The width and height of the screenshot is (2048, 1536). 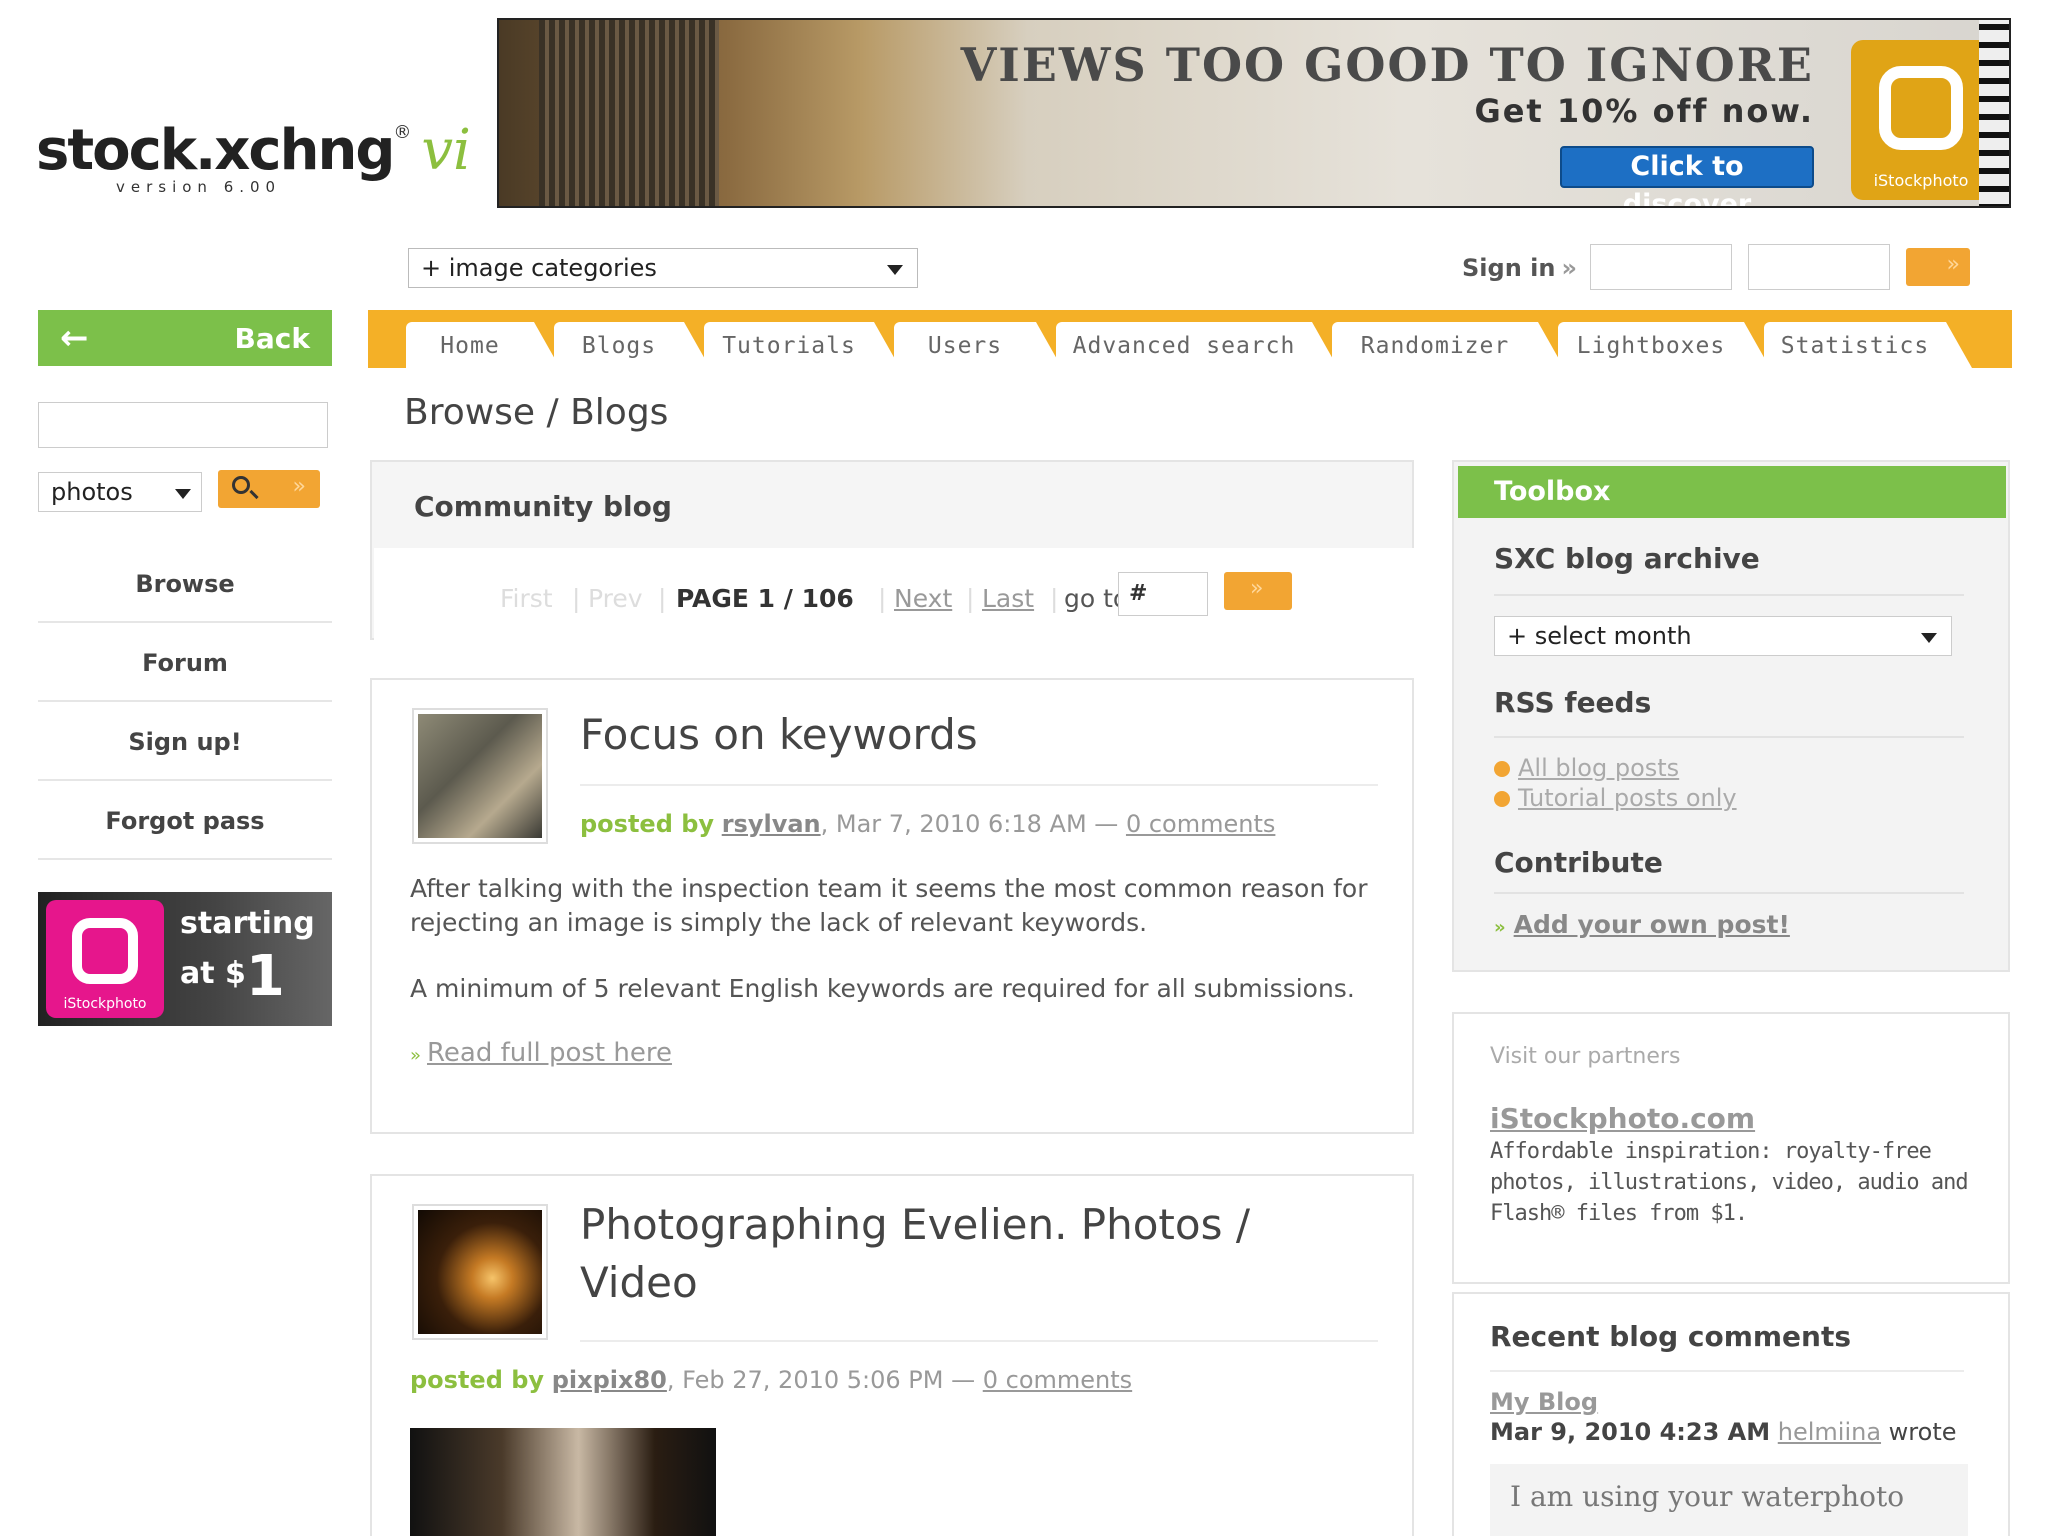 What do you see at coordinates (1519, 268) in the screenshot?
I see `signin-label: Sign in»` at bounding box center [1519, 268].